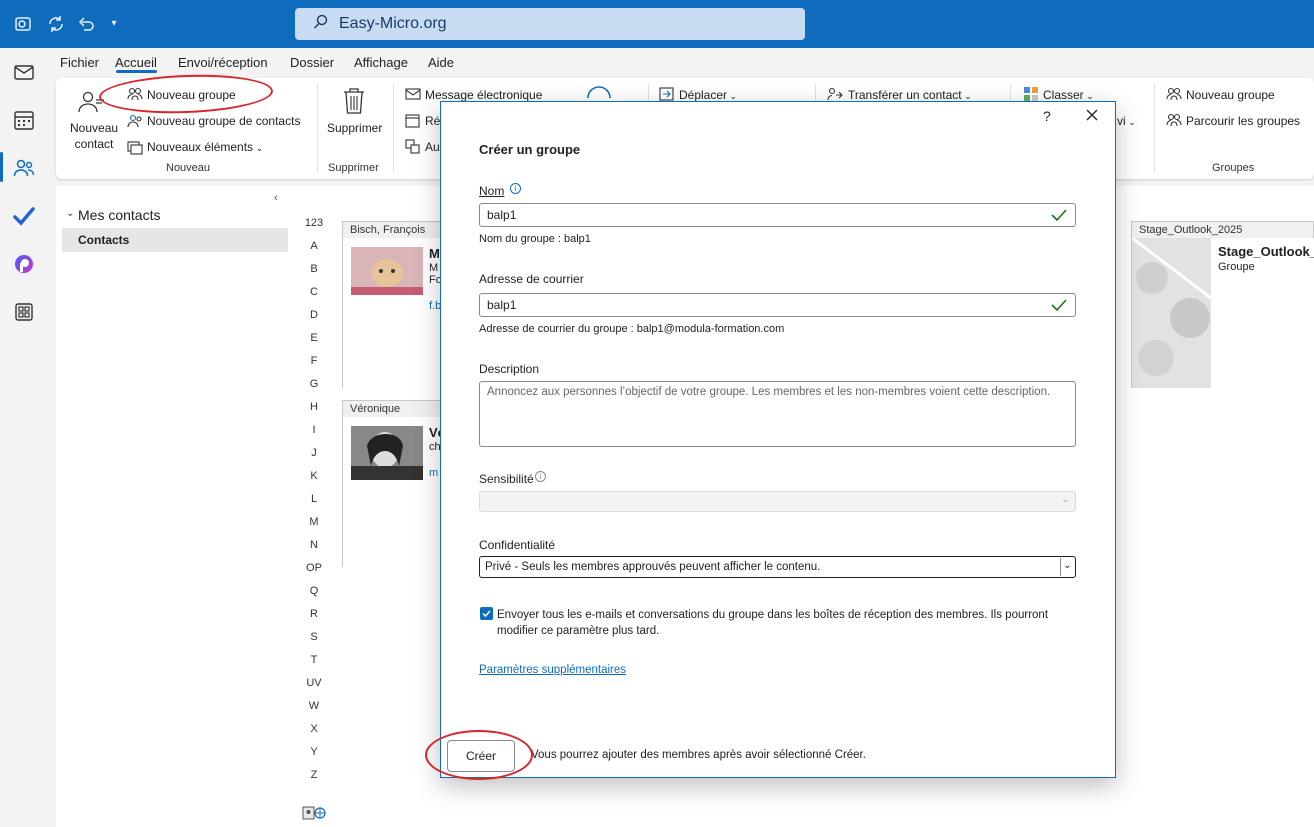  What do you see at coordinates (1068, 95) in the screenshot?
I see `categorize-button: Classer ⌄` at bounding box center [1068, 95].